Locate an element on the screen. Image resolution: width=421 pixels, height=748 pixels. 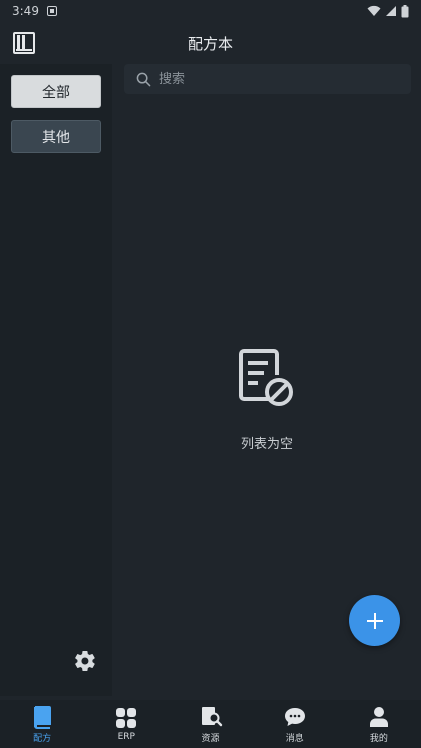
battery-icon is located at coordinates (405, 10).